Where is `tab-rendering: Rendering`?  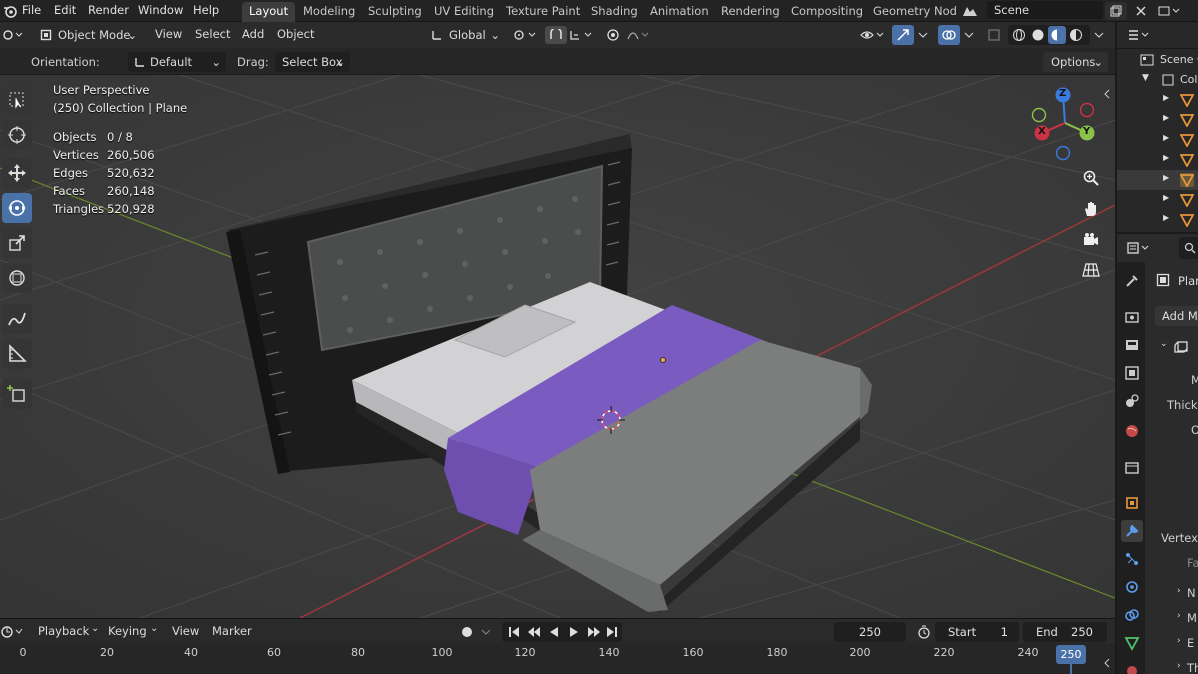 tab-rendering: Rendering is located at coordinates (750, 12).